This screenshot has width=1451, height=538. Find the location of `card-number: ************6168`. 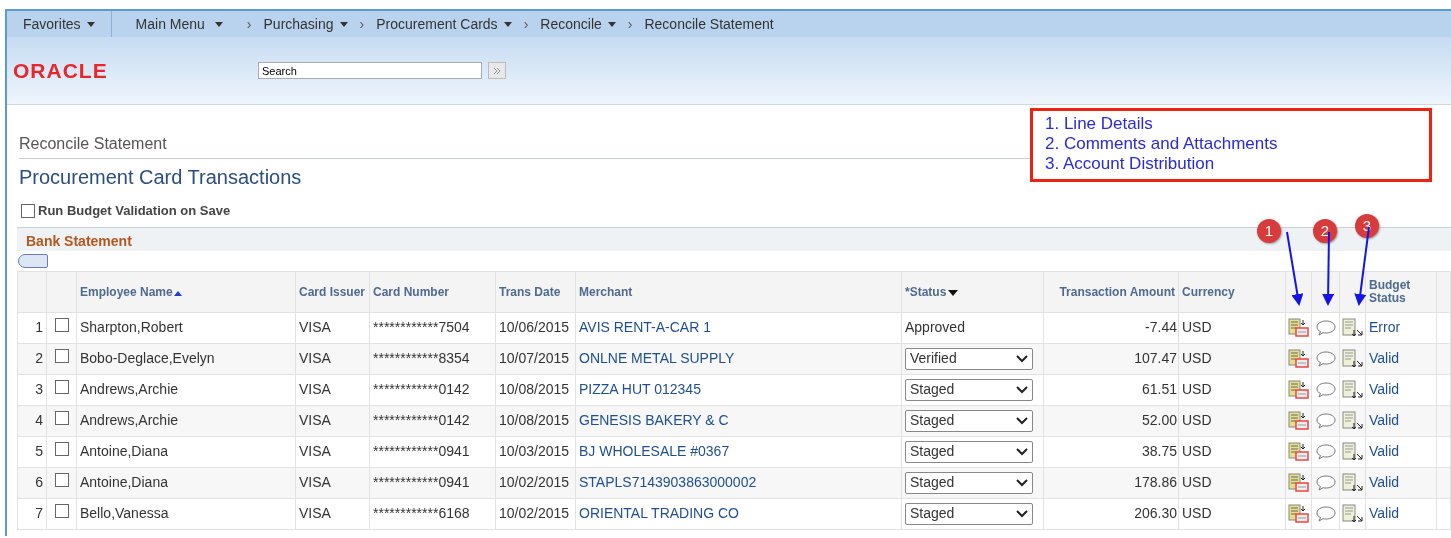

card-number: ************6168 is located at coordinates (432, 513).